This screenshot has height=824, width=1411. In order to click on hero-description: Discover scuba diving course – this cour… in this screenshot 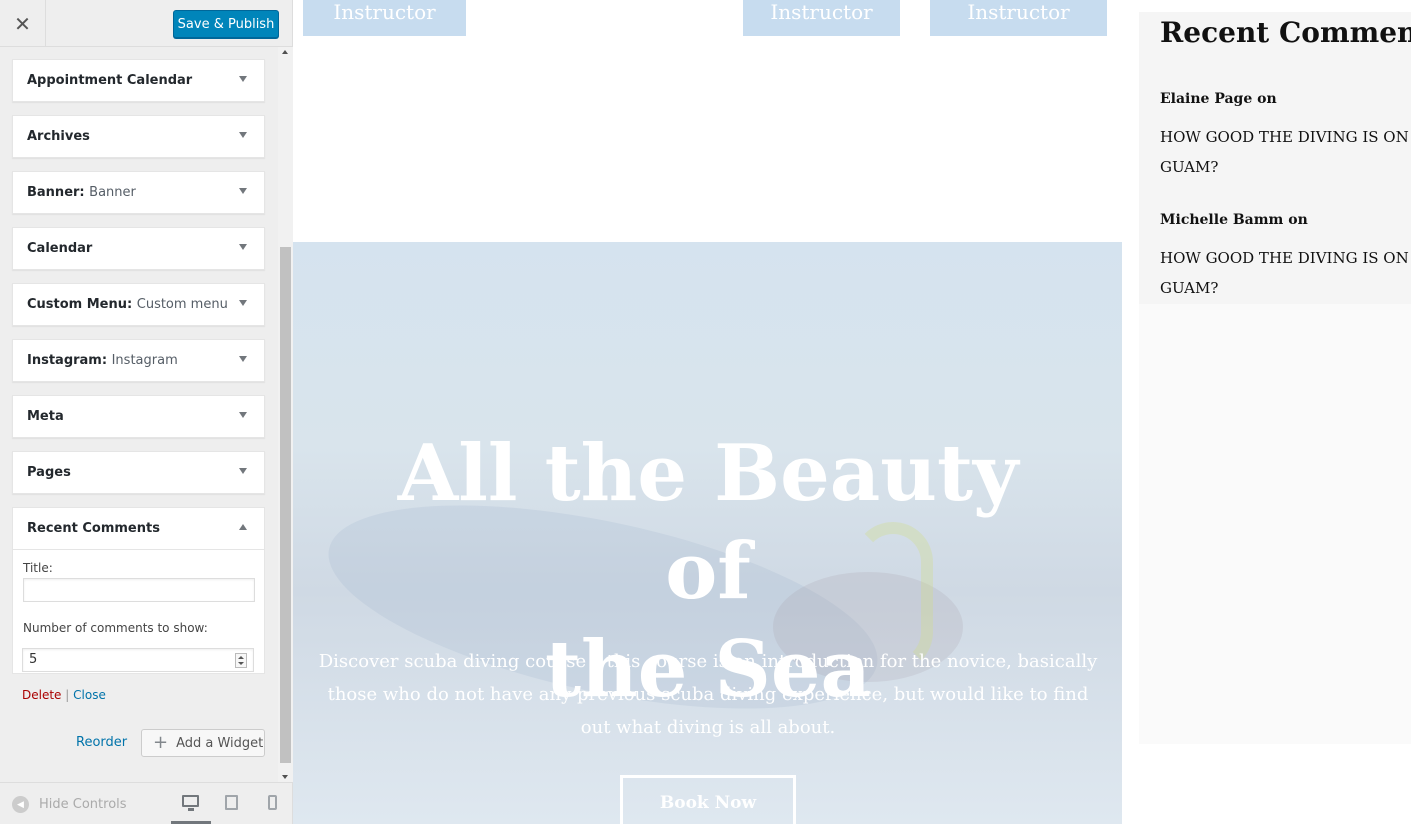, I will do `click(708, 694)`.